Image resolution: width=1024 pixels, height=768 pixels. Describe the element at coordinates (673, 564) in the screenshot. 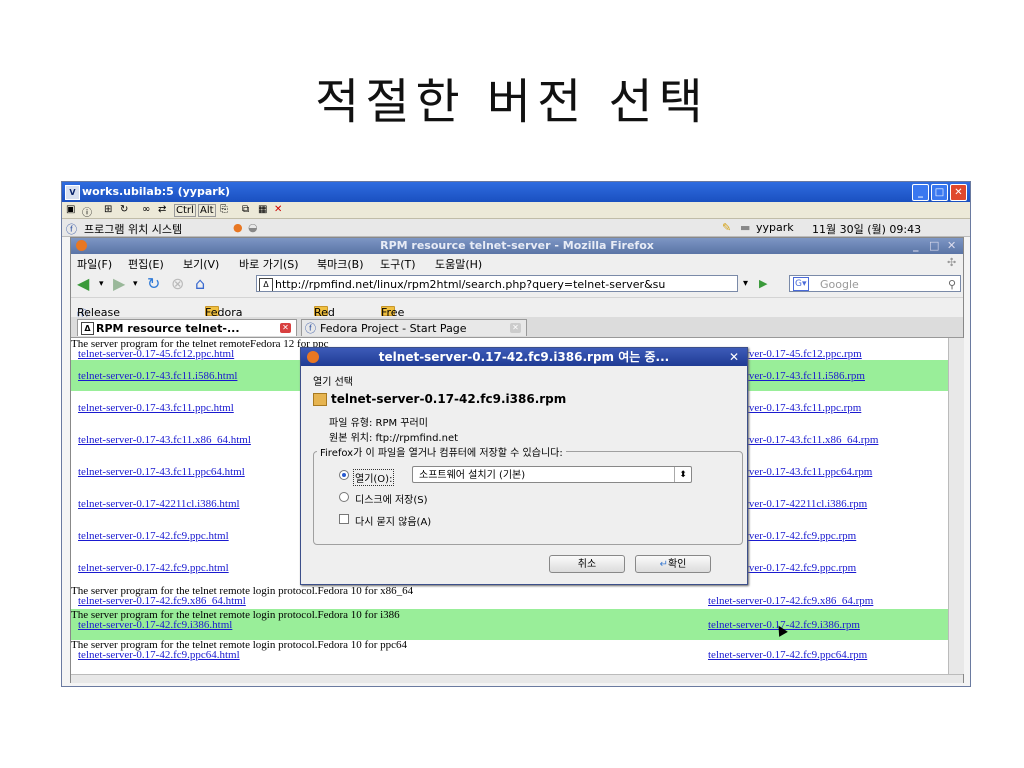

I see `ok-button: ↵확인` at that location.